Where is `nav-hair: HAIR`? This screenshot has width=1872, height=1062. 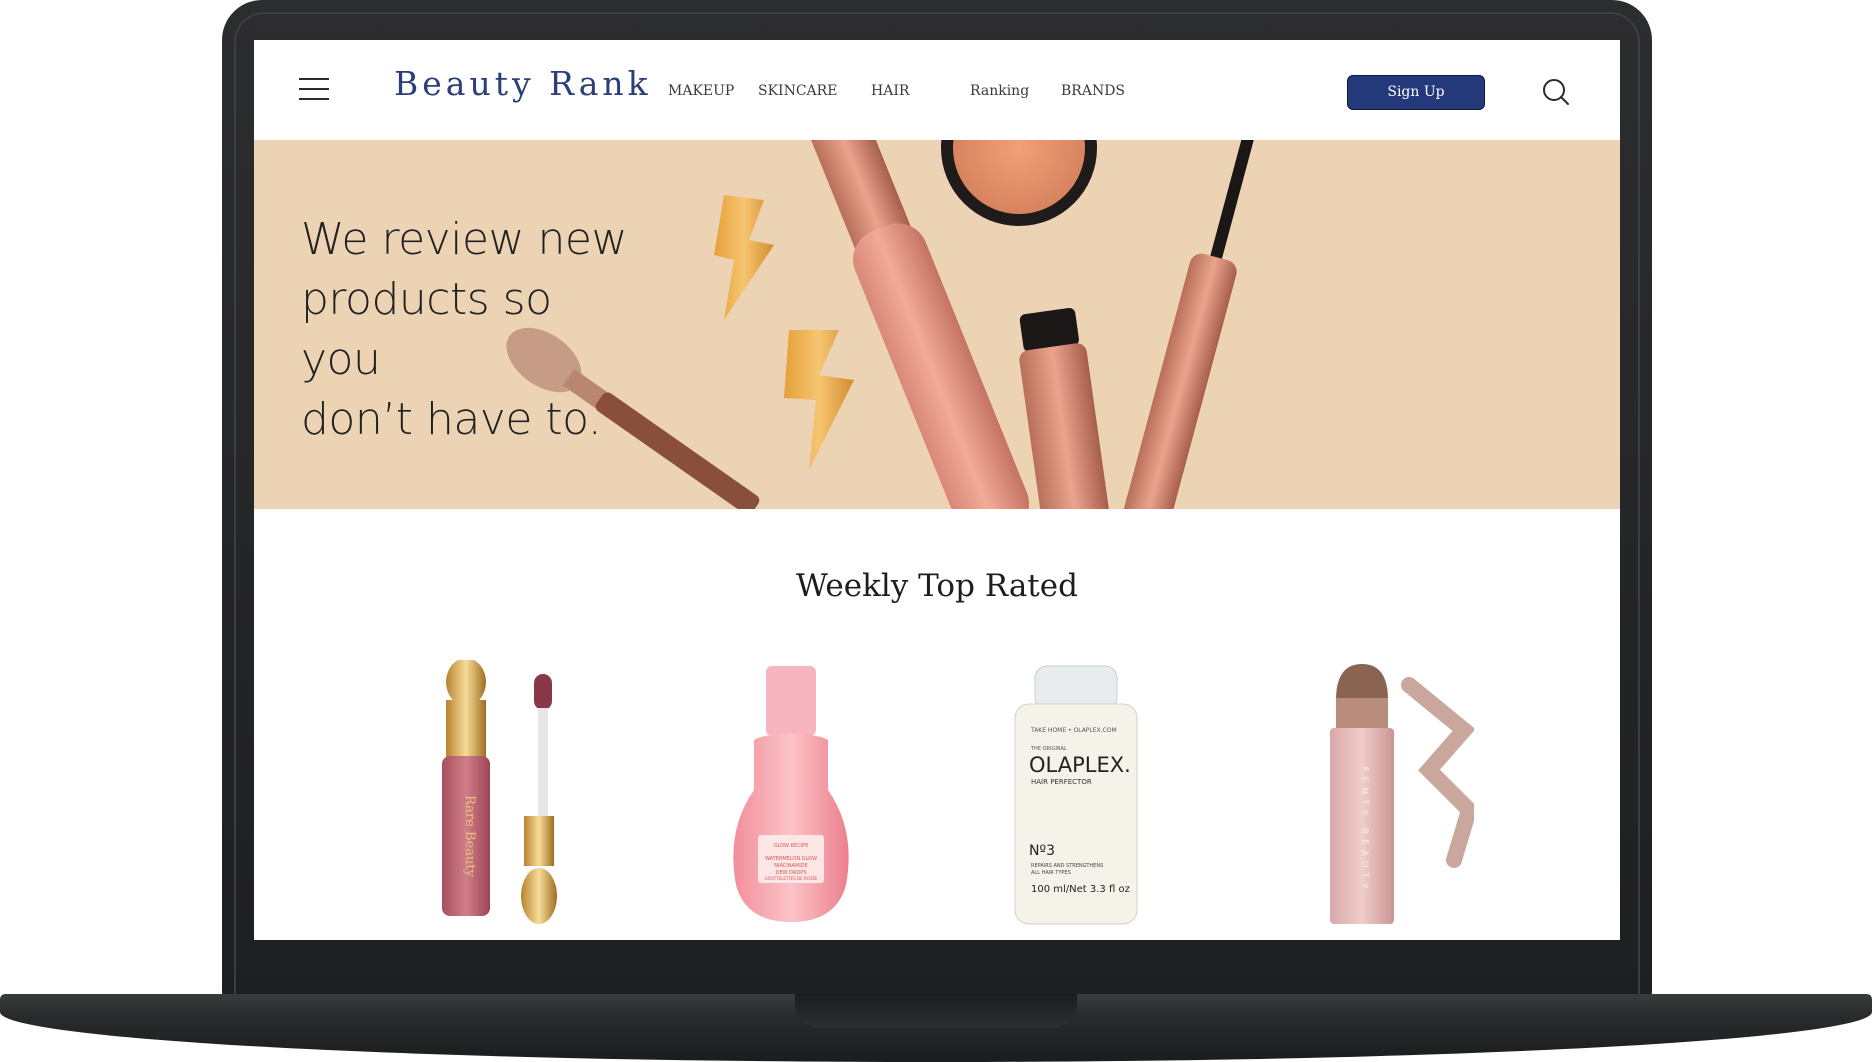
nav-hair: HAIR is located at coordinates (890, 91).